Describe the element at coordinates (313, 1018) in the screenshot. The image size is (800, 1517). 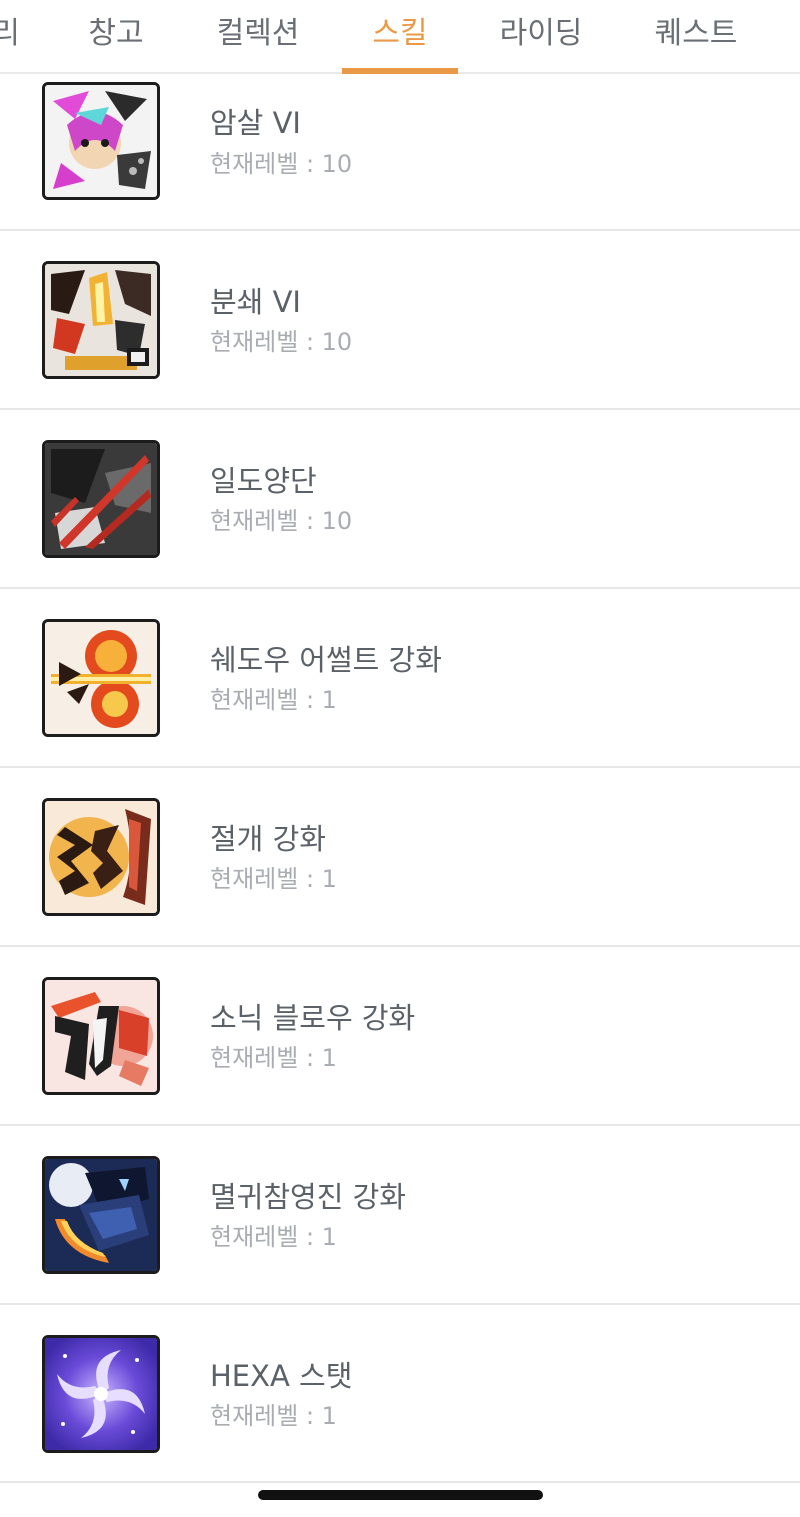
I see `skill-name: 소닉 블로우 강화` at that location.